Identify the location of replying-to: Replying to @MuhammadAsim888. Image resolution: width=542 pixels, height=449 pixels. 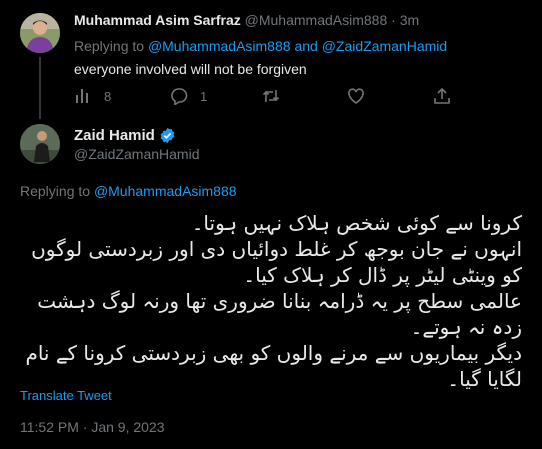
(128, 191).